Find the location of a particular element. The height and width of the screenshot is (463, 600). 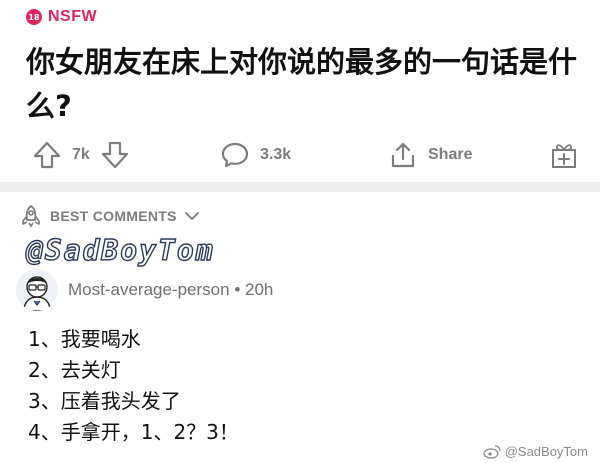

comments-button: 3.3k is located at coordinates (255, 155).